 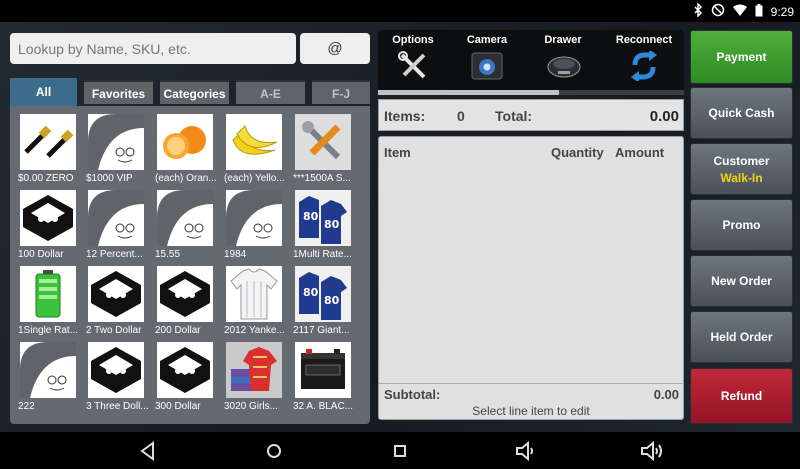 I want to click on product-tile: $0.00 ZERO, so click(x=52, y=148).